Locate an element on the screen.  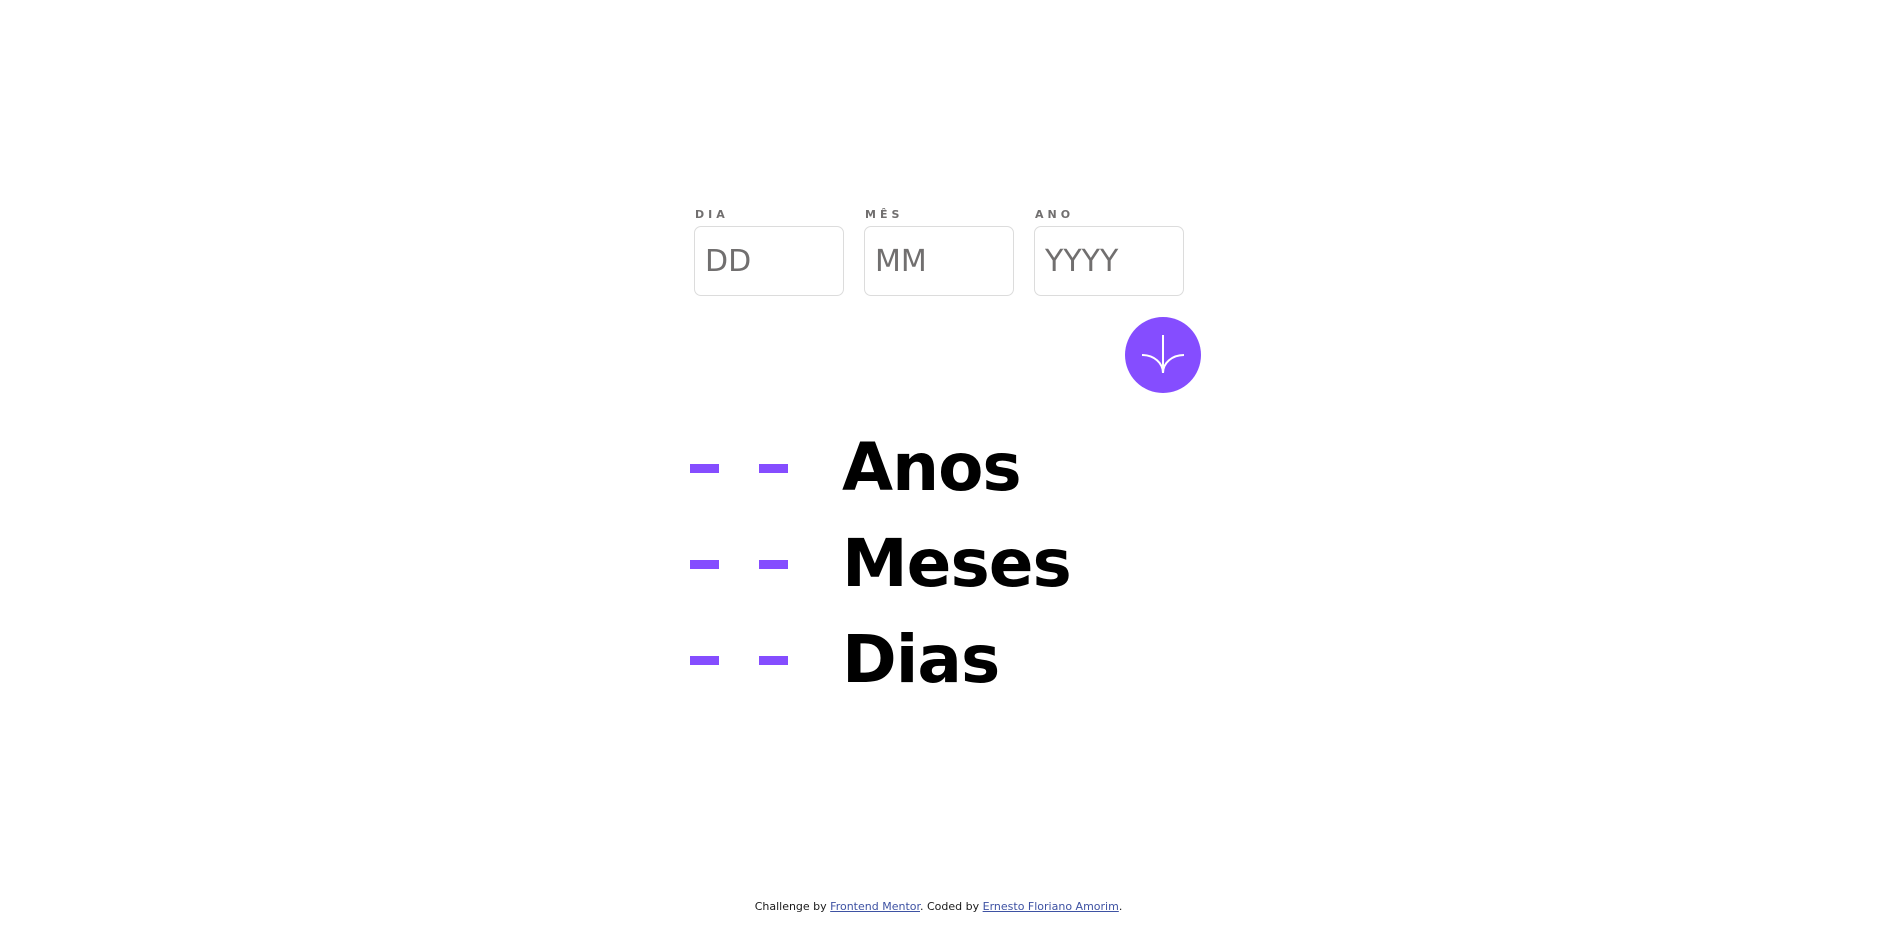
arrow-down-icon is located at coordinates (1163, 354).